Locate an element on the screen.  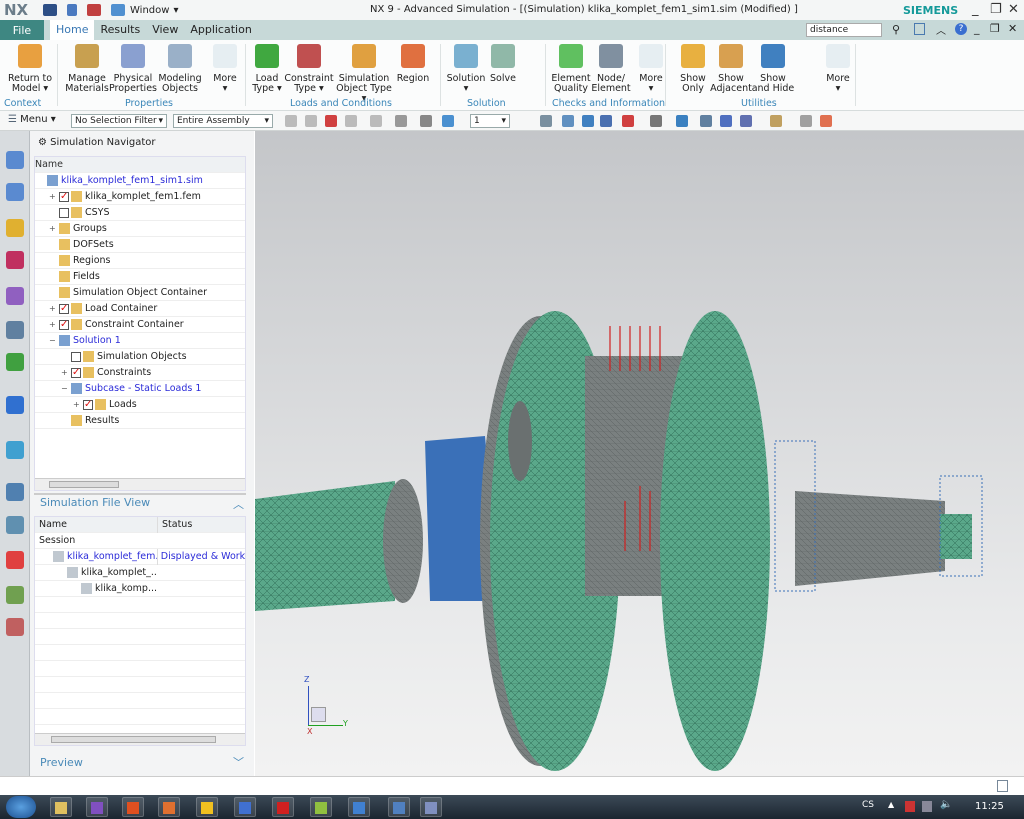
tab-results: Results is located at coordinates (120, 30).